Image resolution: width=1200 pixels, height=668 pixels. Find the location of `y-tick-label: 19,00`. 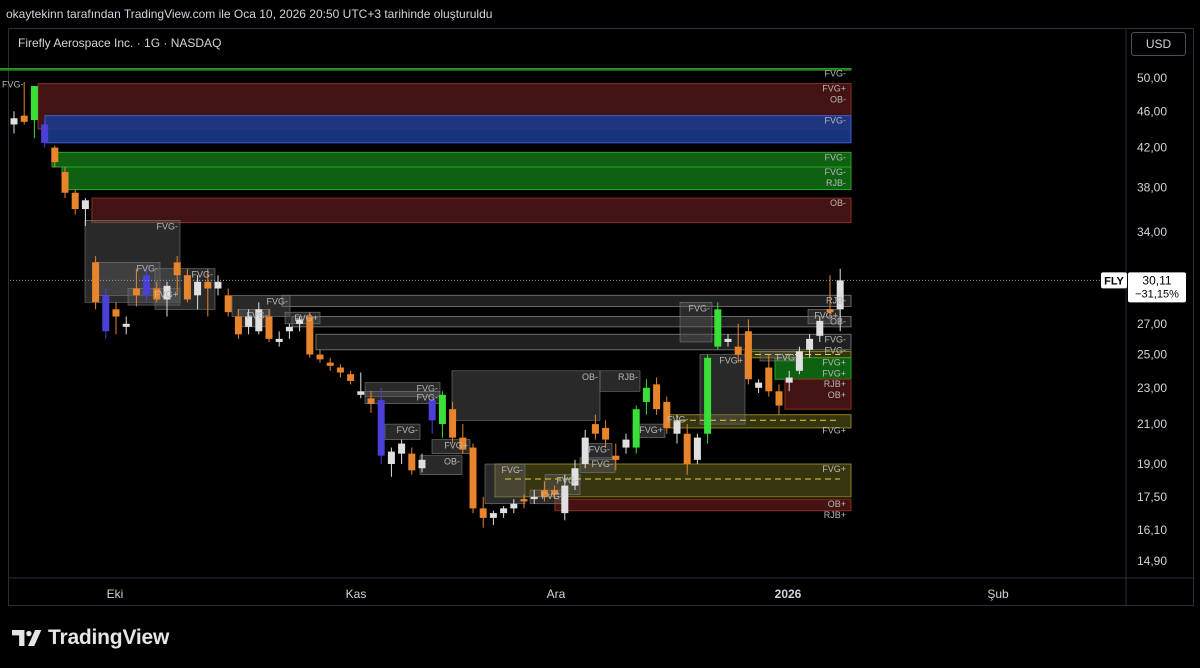

y-tick-label: 19,00 is located at coordinates (1152, 464).